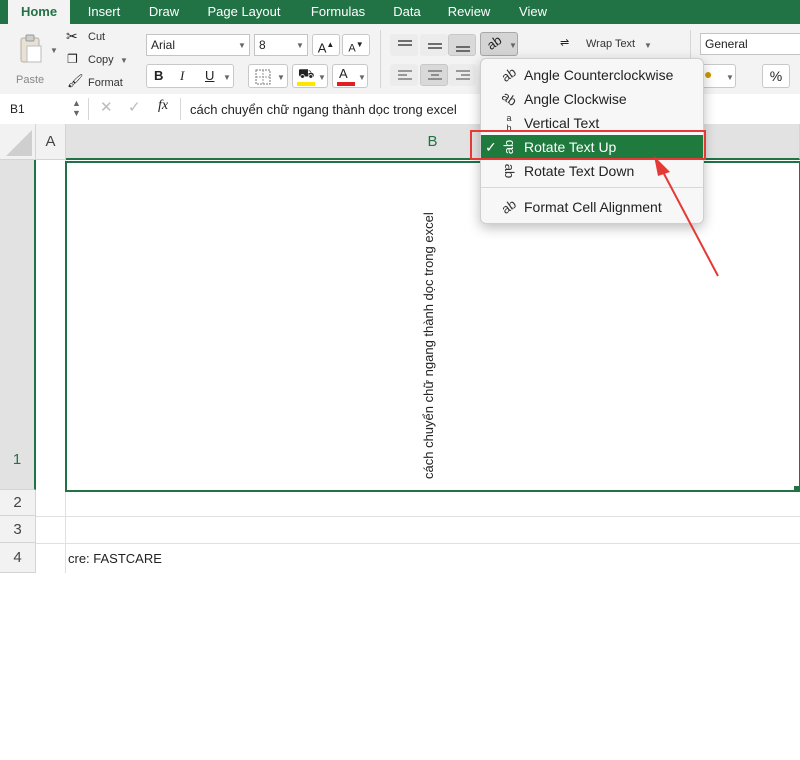  I want to click on wrap-text-dropdown-icon: ▼, so click(648, 45).